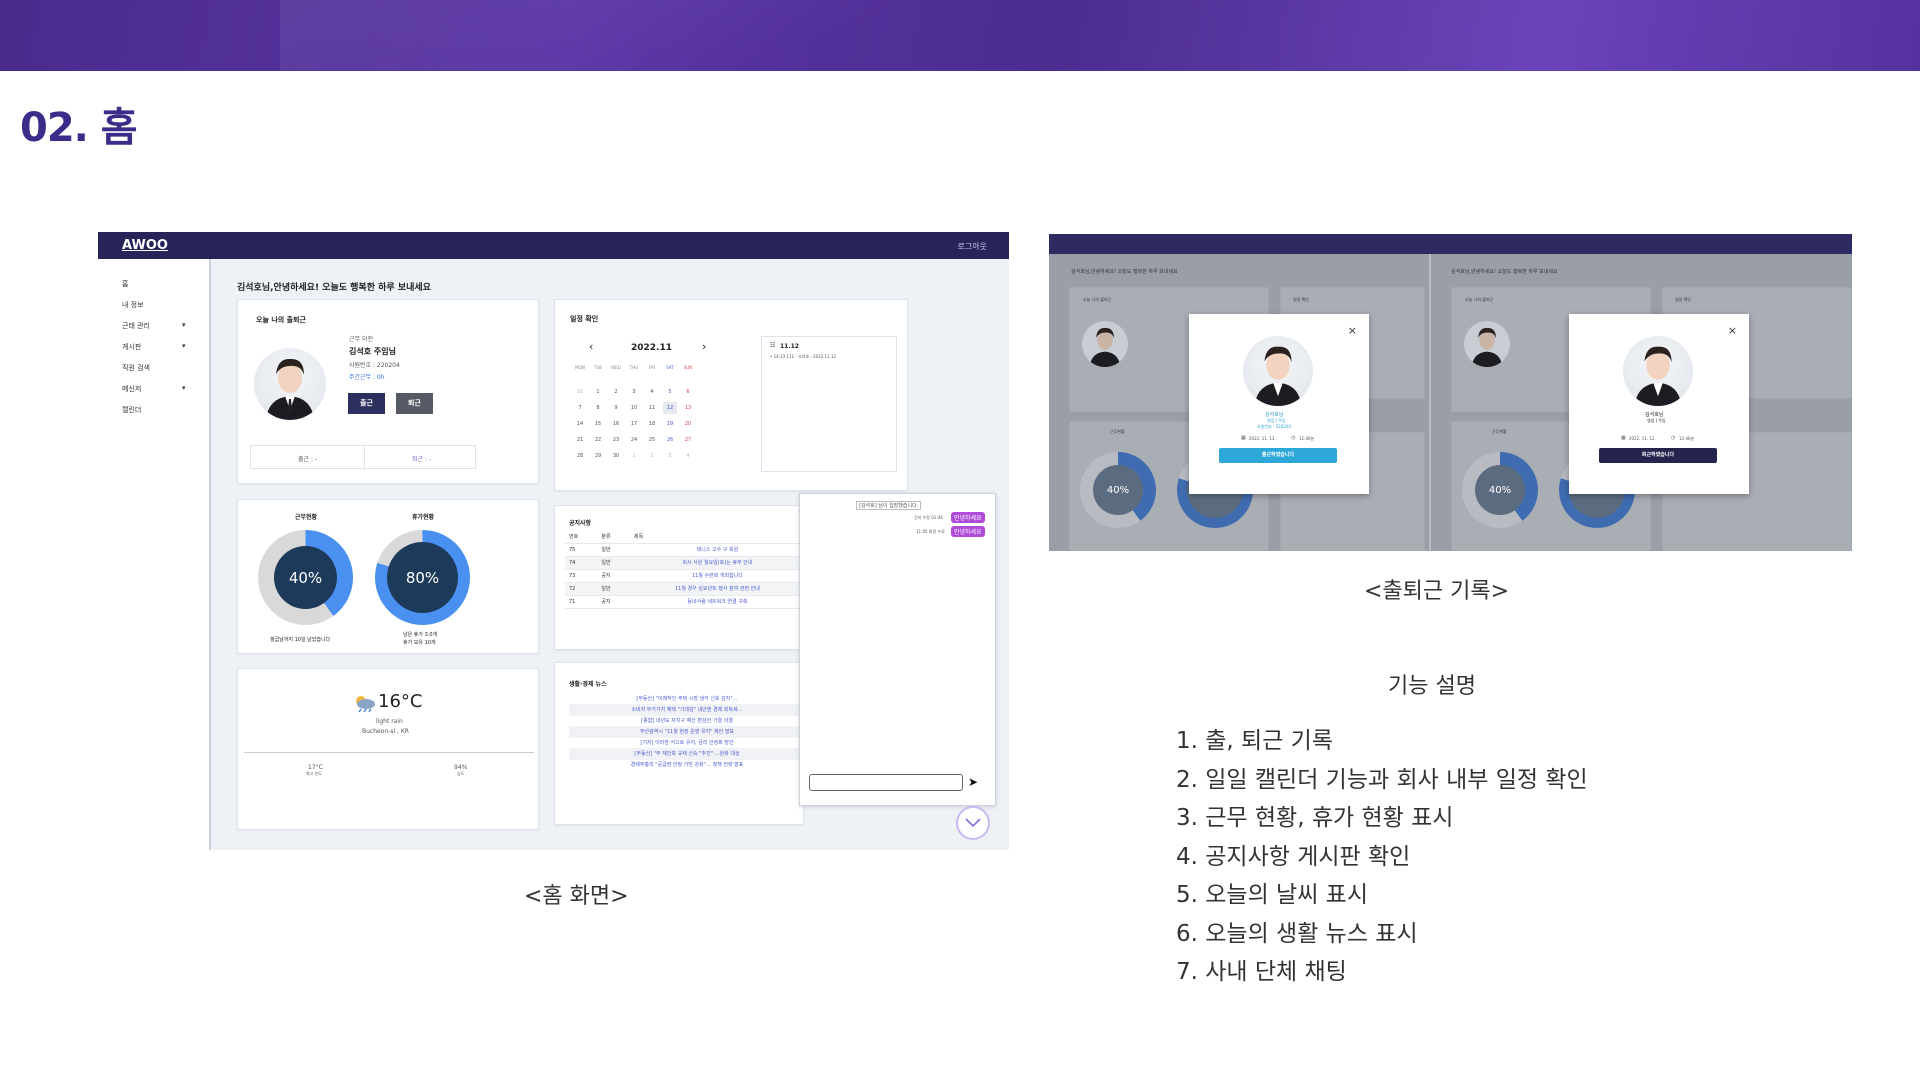 The image size is (1920, 1080). Describe the element at coordinates (588, 684) in the screenshot. I see `card-title: 생활·경제 뉴스` at that location.